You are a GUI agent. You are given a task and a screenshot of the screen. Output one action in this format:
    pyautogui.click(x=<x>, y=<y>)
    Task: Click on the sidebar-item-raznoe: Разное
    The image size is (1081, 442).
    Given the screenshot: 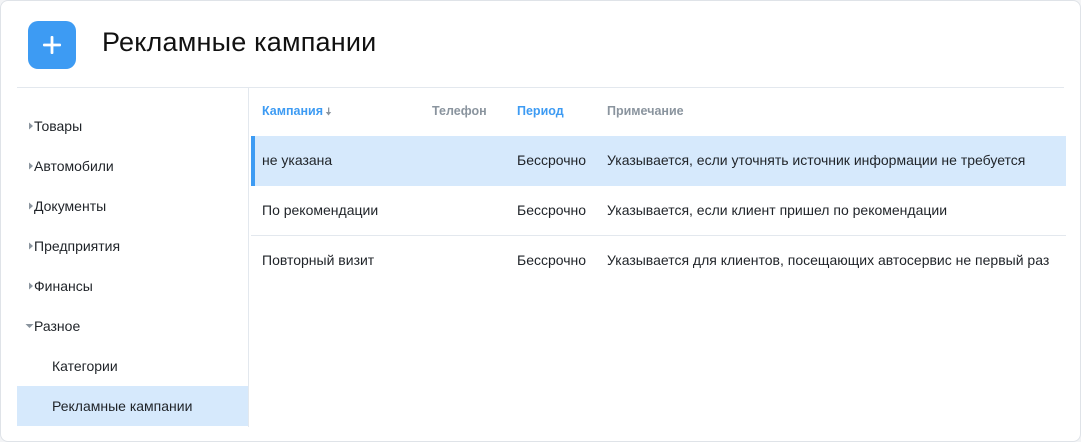 What is the action you would take?
    pyautogui.click(x=132, y=326)
    